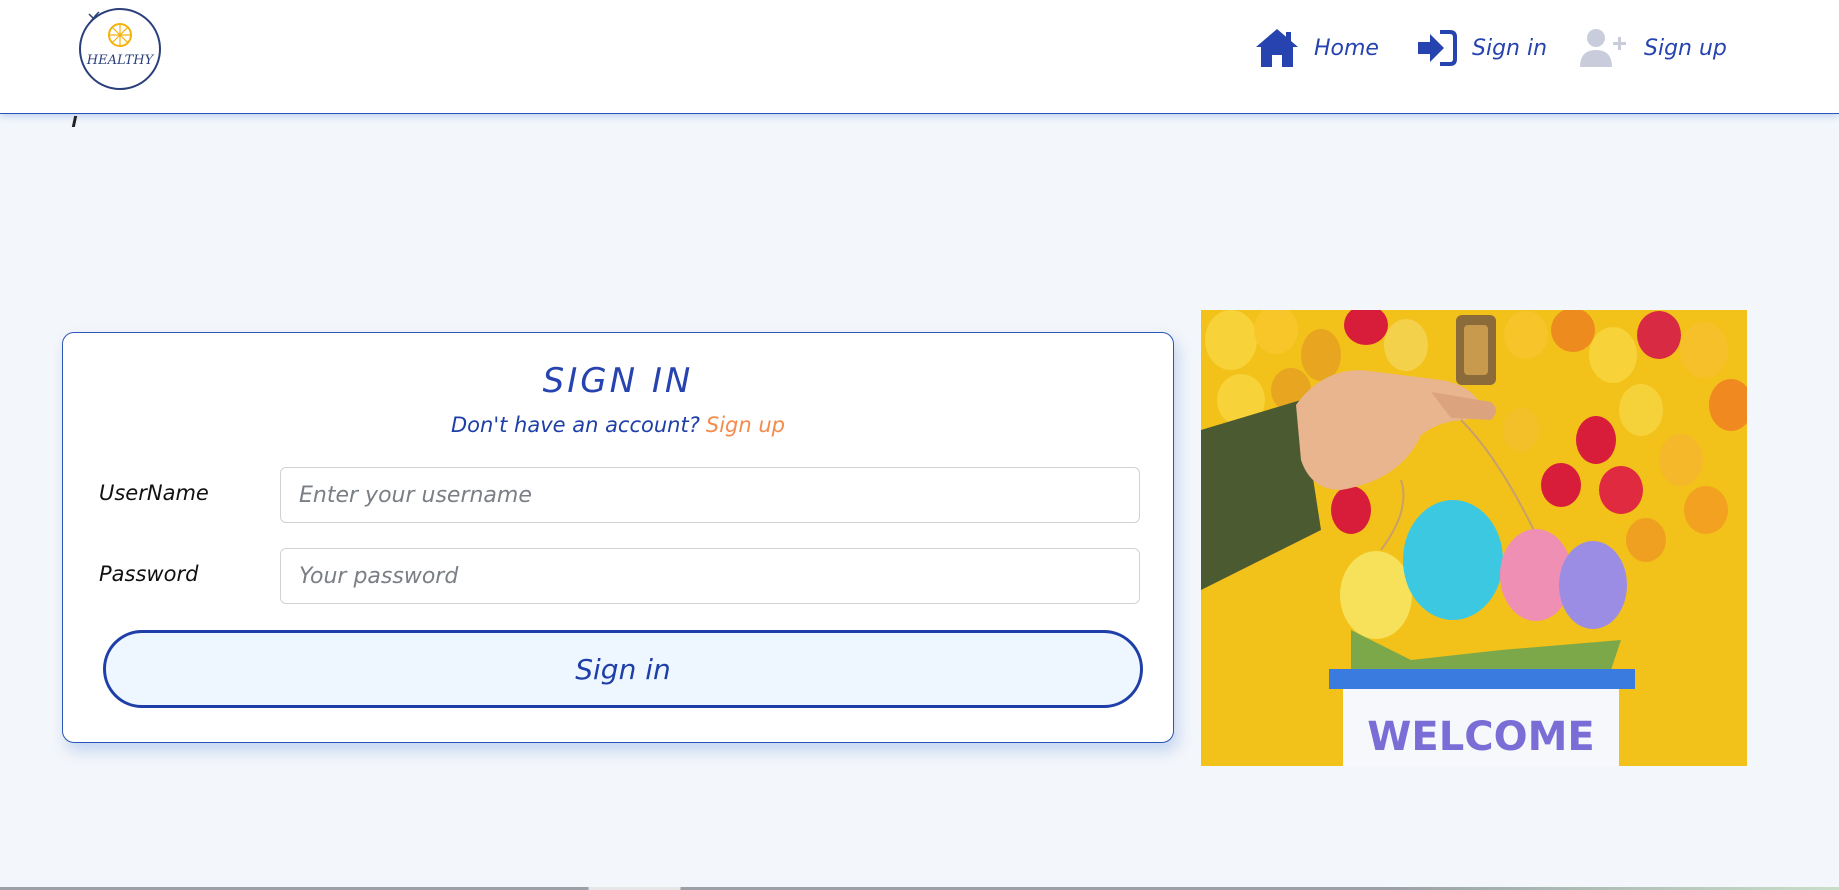 This screenshot has height=890, width=1839. What do you see at coordinates (1437, 48) in the screenshot?
I see `sign-in-icon` at bounding box center [1437, 48].